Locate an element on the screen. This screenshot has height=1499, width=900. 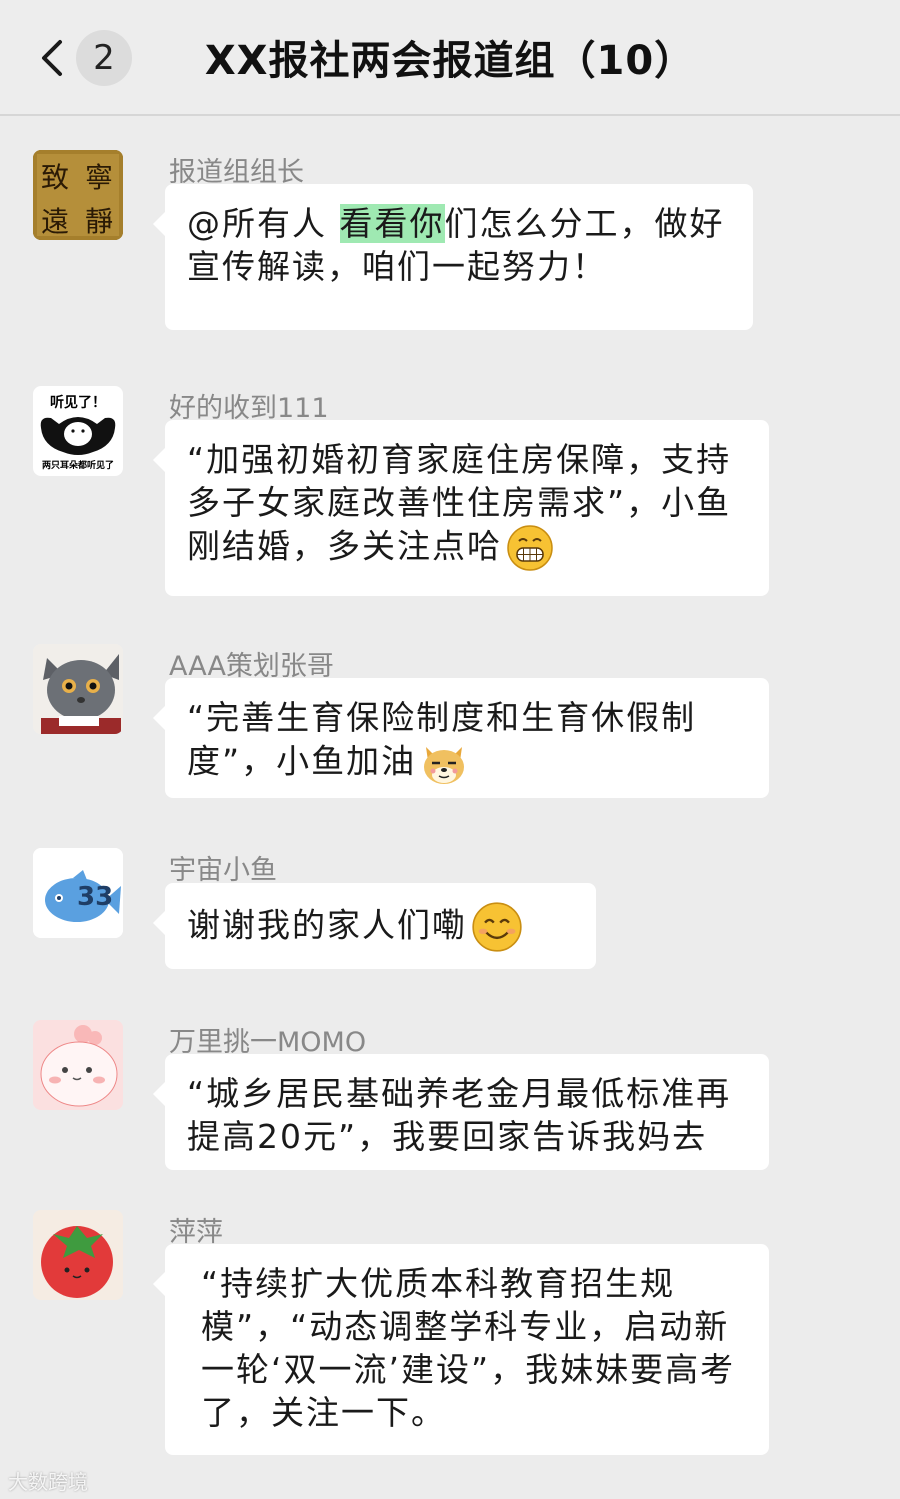
back-button: 2 is located at coordinates (83, 60).